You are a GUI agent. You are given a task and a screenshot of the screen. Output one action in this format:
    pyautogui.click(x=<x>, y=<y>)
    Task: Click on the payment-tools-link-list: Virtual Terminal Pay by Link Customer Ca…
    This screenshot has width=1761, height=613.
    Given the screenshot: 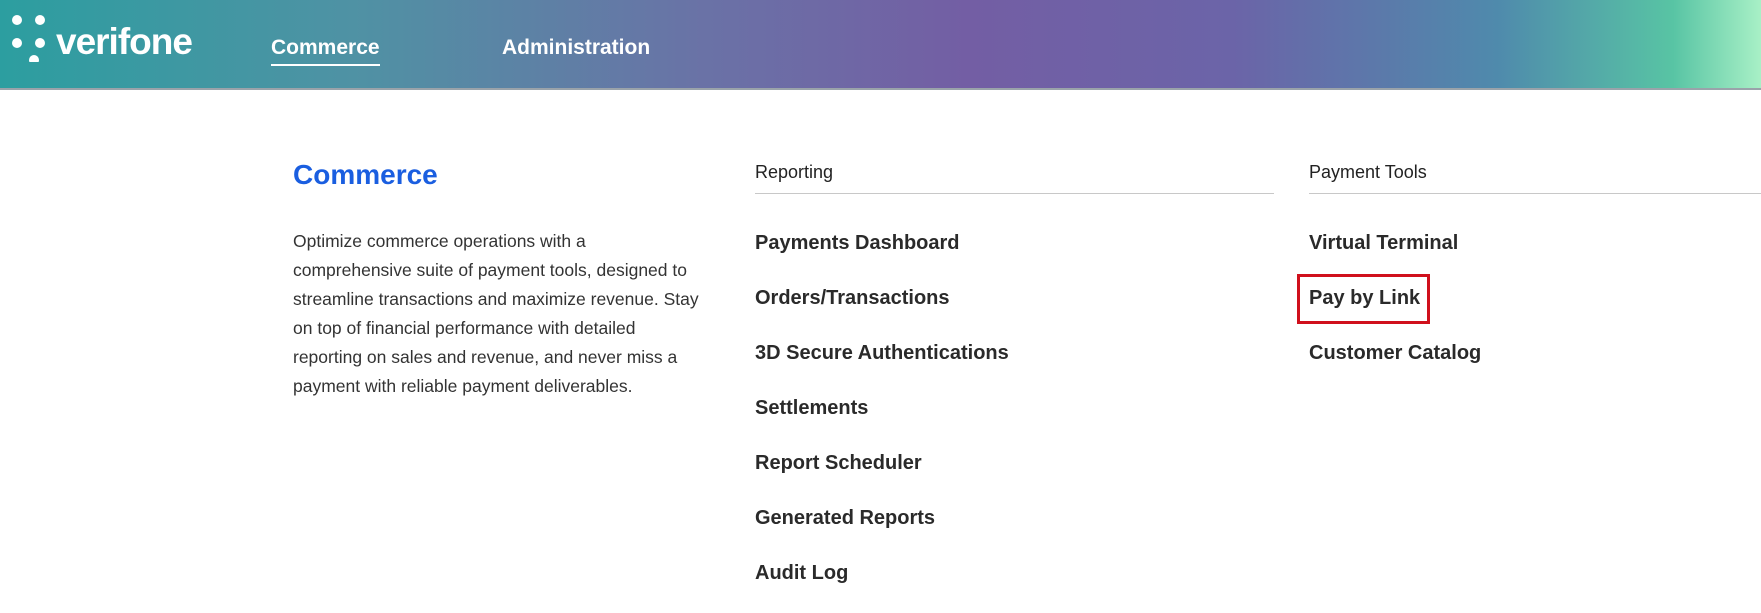 What is the action you would take?
    pyautogui.click(x=1388, y=310)
    